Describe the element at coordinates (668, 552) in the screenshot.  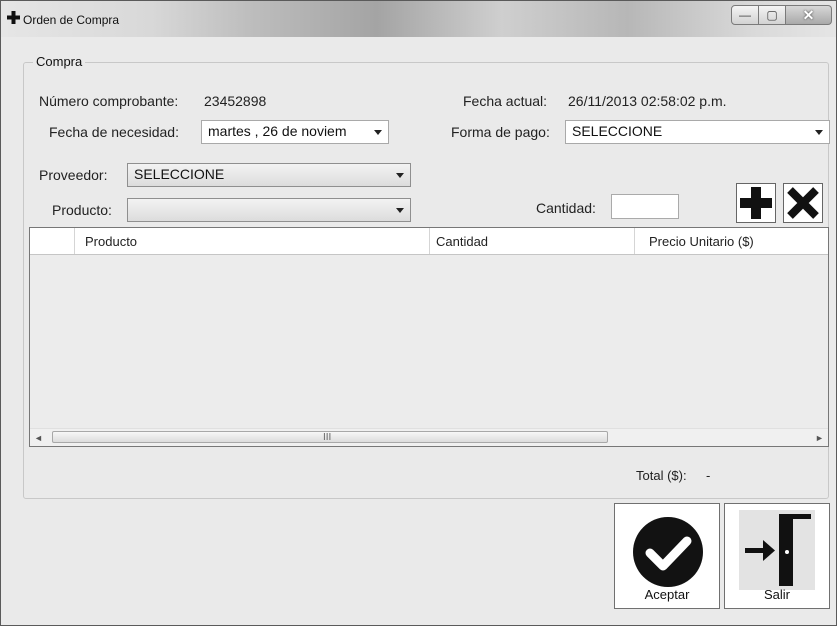
I see `check-circle-icon` at that location.